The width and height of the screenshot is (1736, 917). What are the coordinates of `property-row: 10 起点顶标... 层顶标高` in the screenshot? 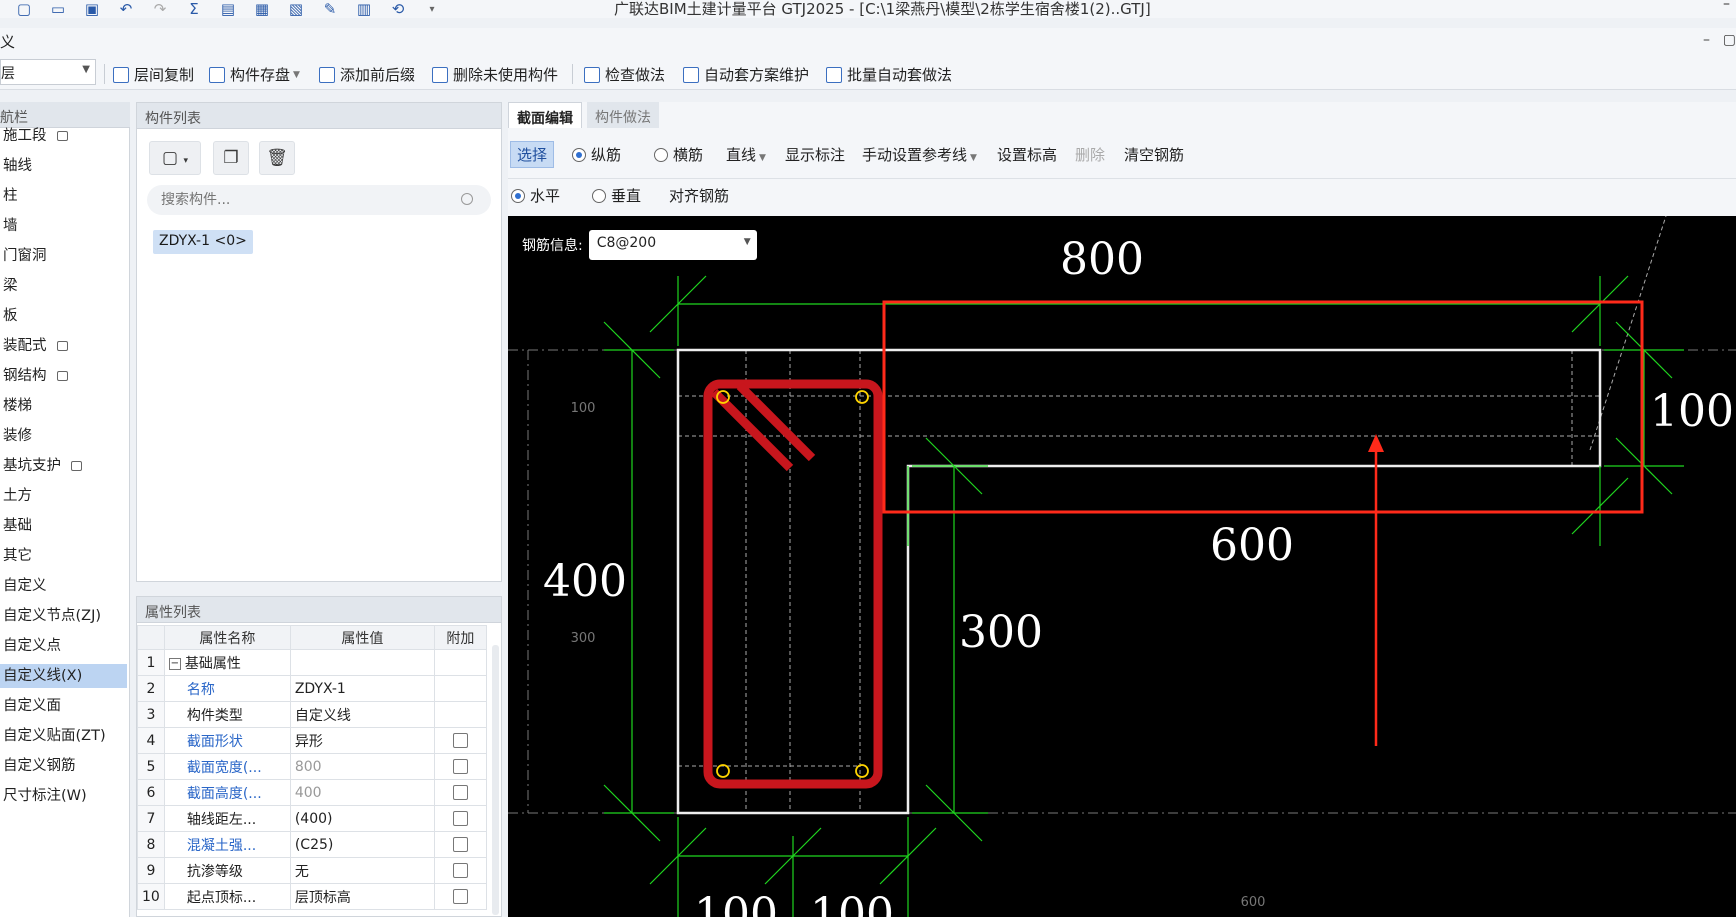 It's located at (312, 896).